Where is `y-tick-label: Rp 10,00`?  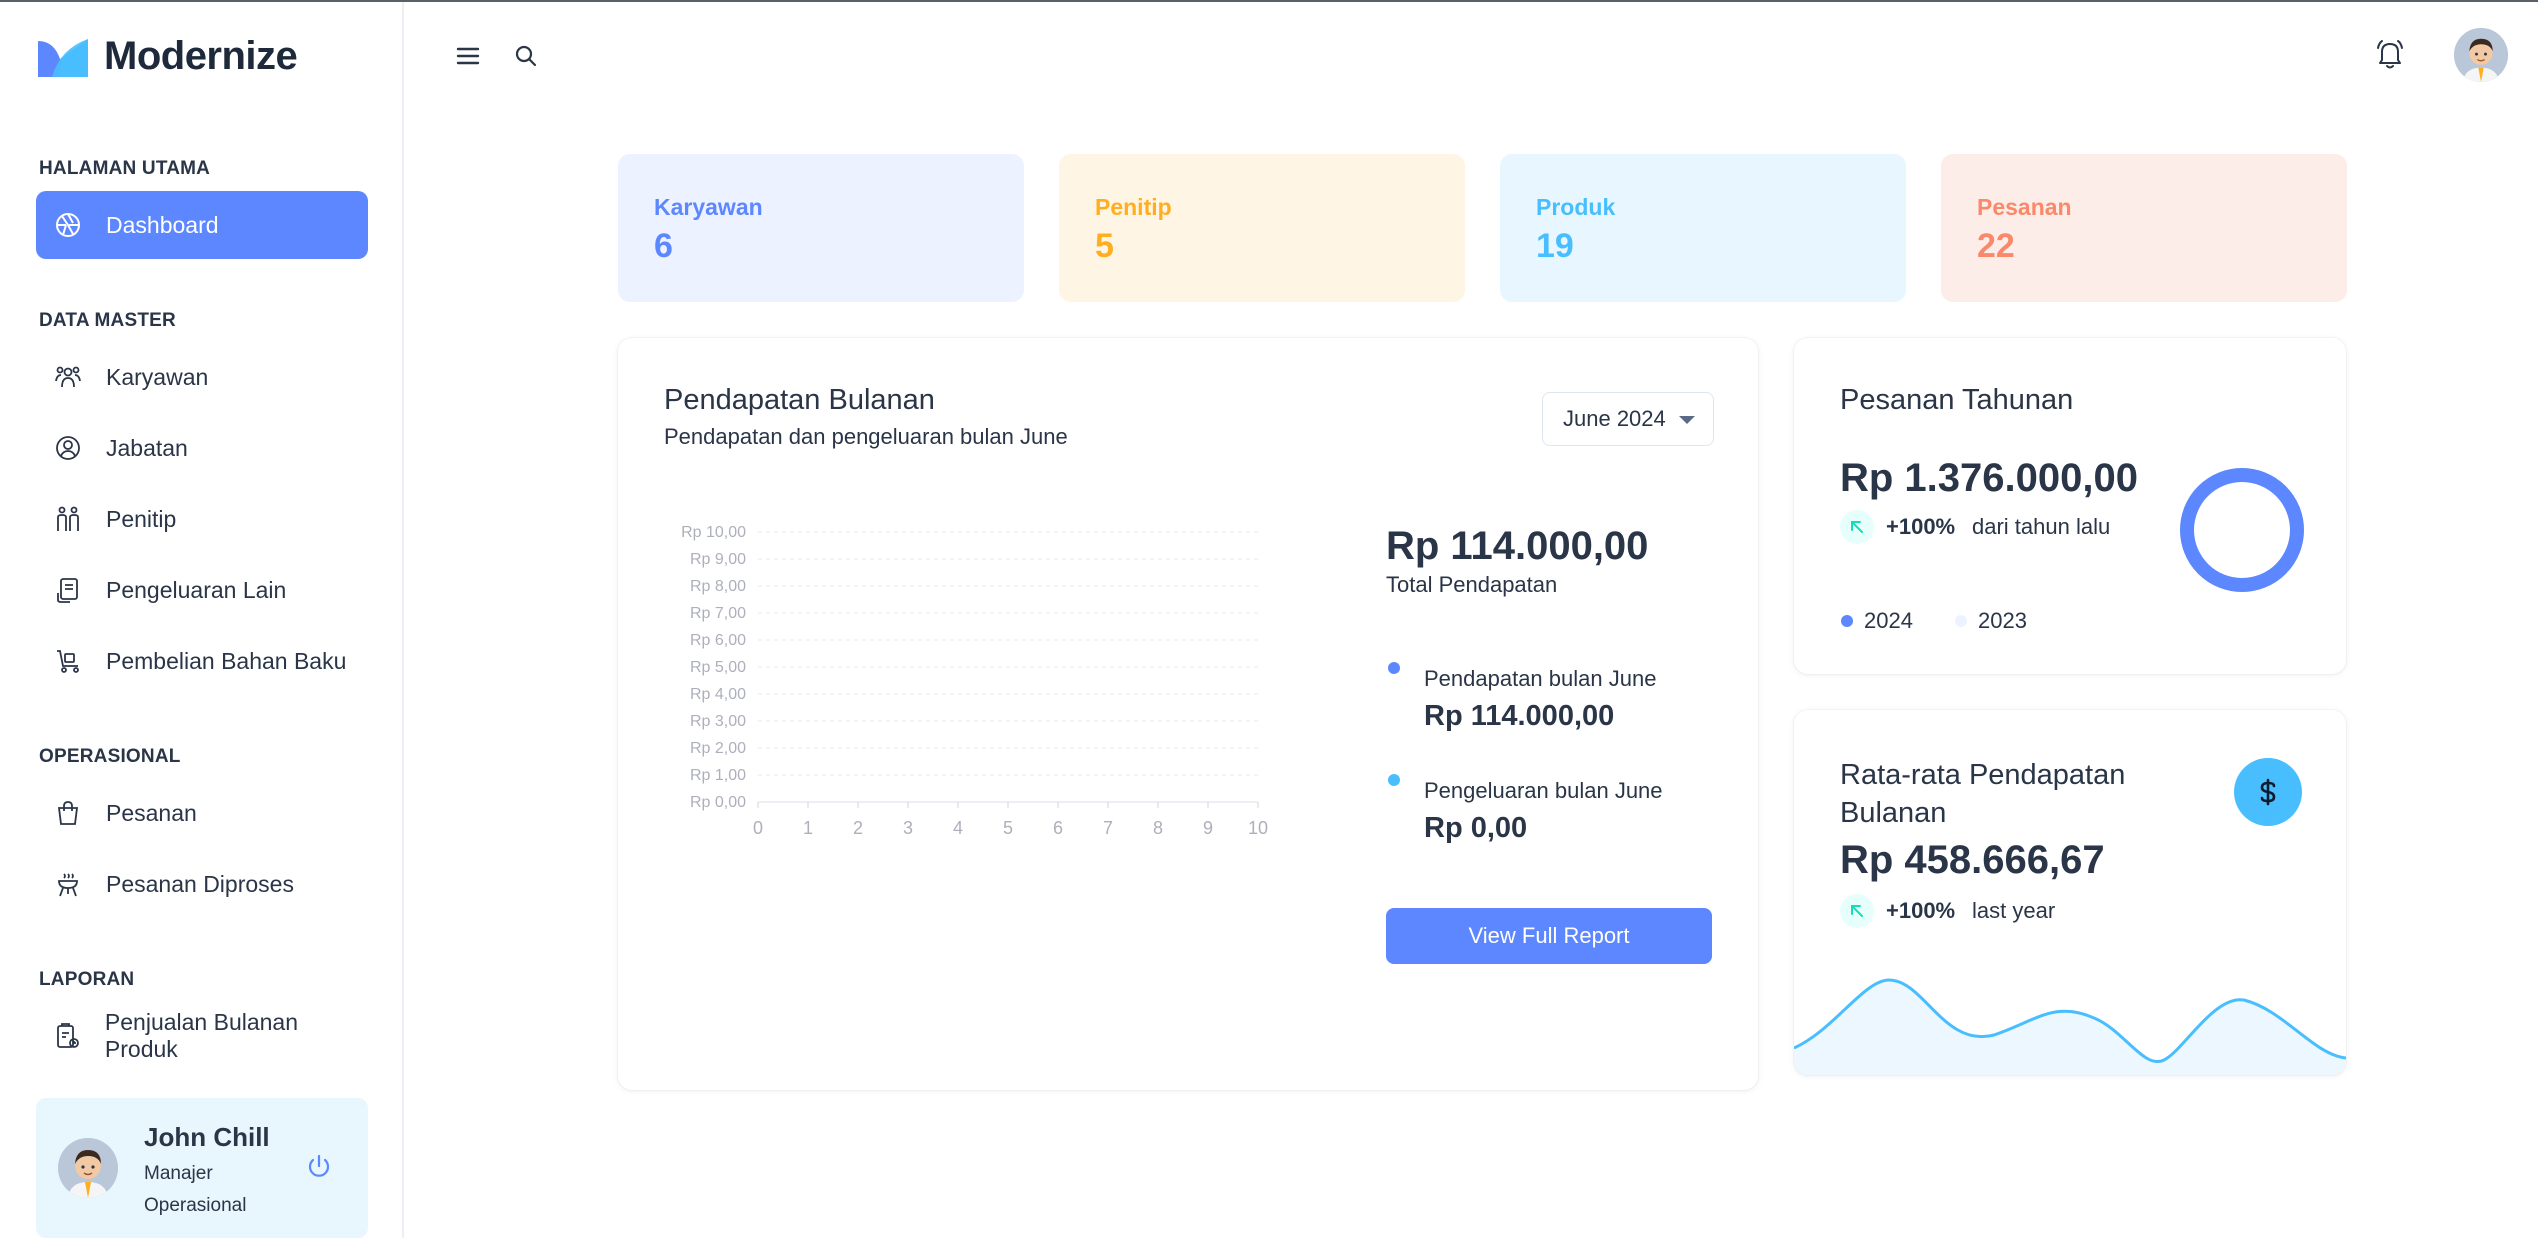
y-tick-label: Rp 10,00 is located at coordinates (713, 532).